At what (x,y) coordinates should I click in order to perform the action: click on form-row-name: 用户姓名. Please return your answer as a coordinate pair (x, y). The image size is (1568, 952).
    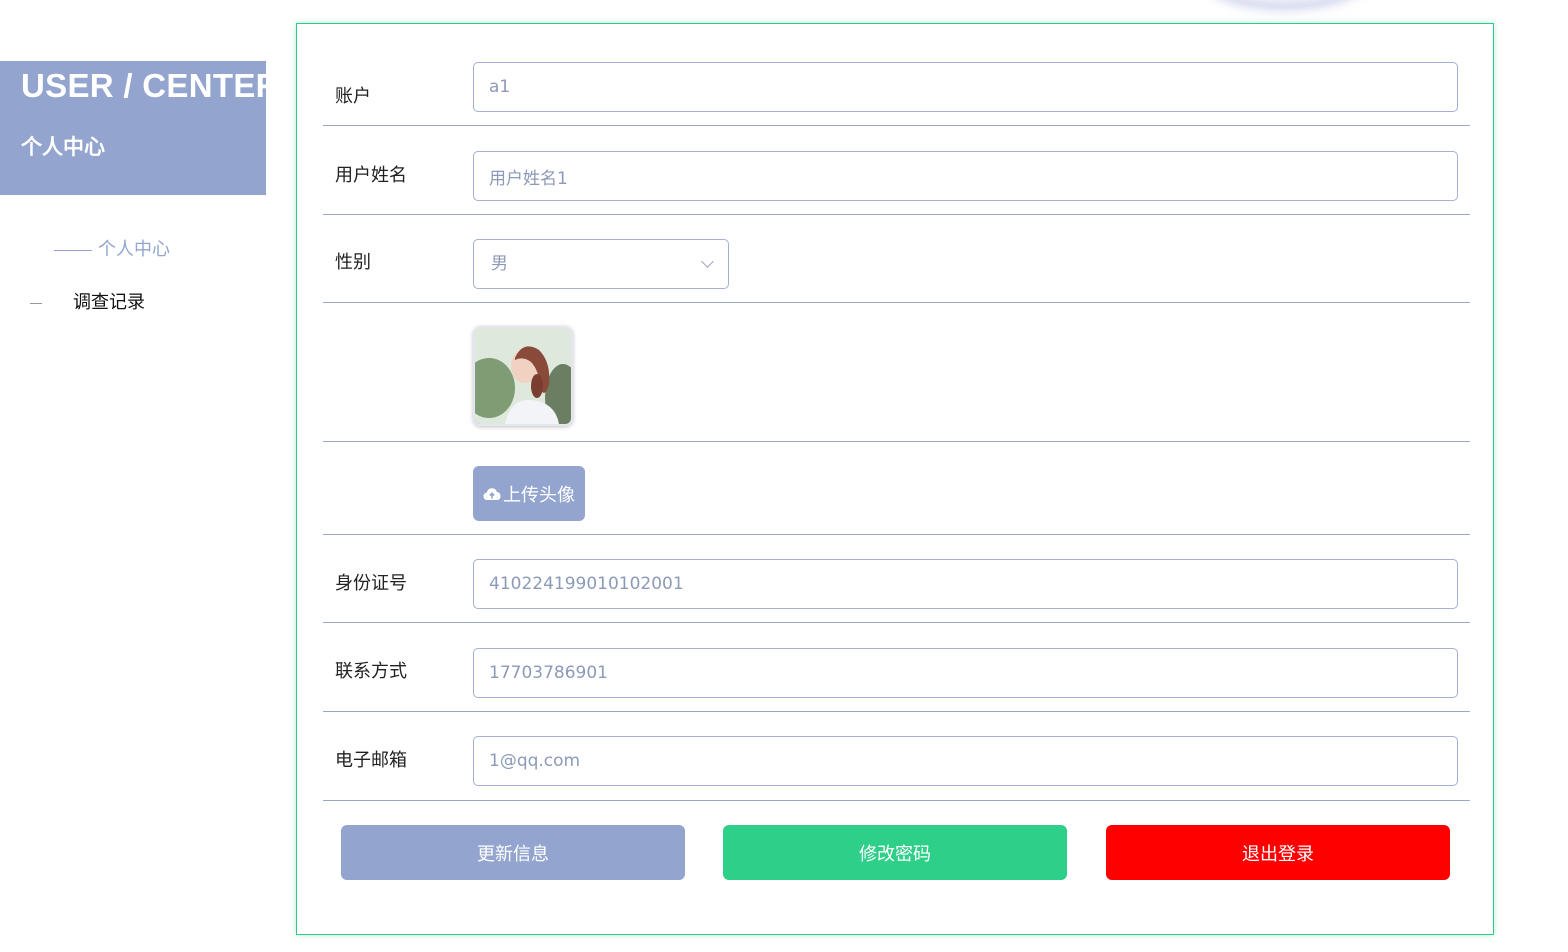
    Looking at the image, I should click on (896, 170).